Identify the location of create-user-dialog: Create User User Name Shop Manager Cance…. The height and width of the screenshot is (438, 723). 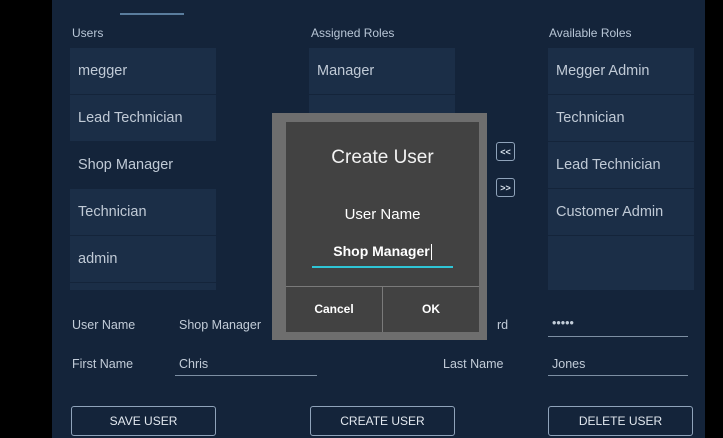
(382, 227).